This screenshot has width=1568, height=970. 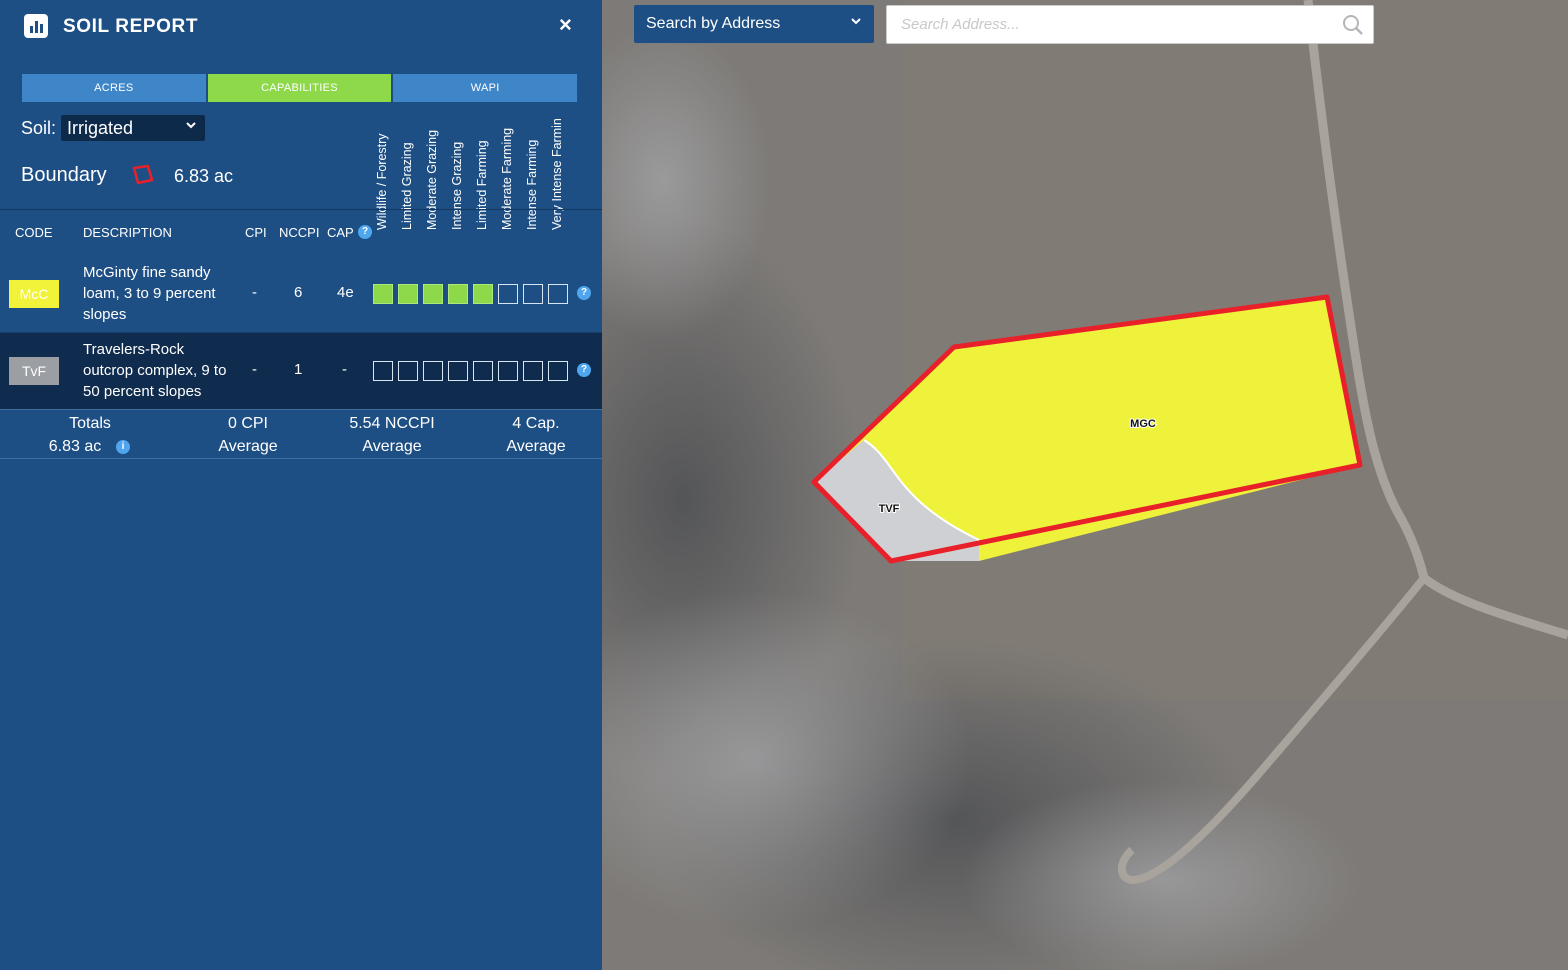 I want to click on totals-nccpi: 5.54 NCCPI, so click(x=392, y=423).